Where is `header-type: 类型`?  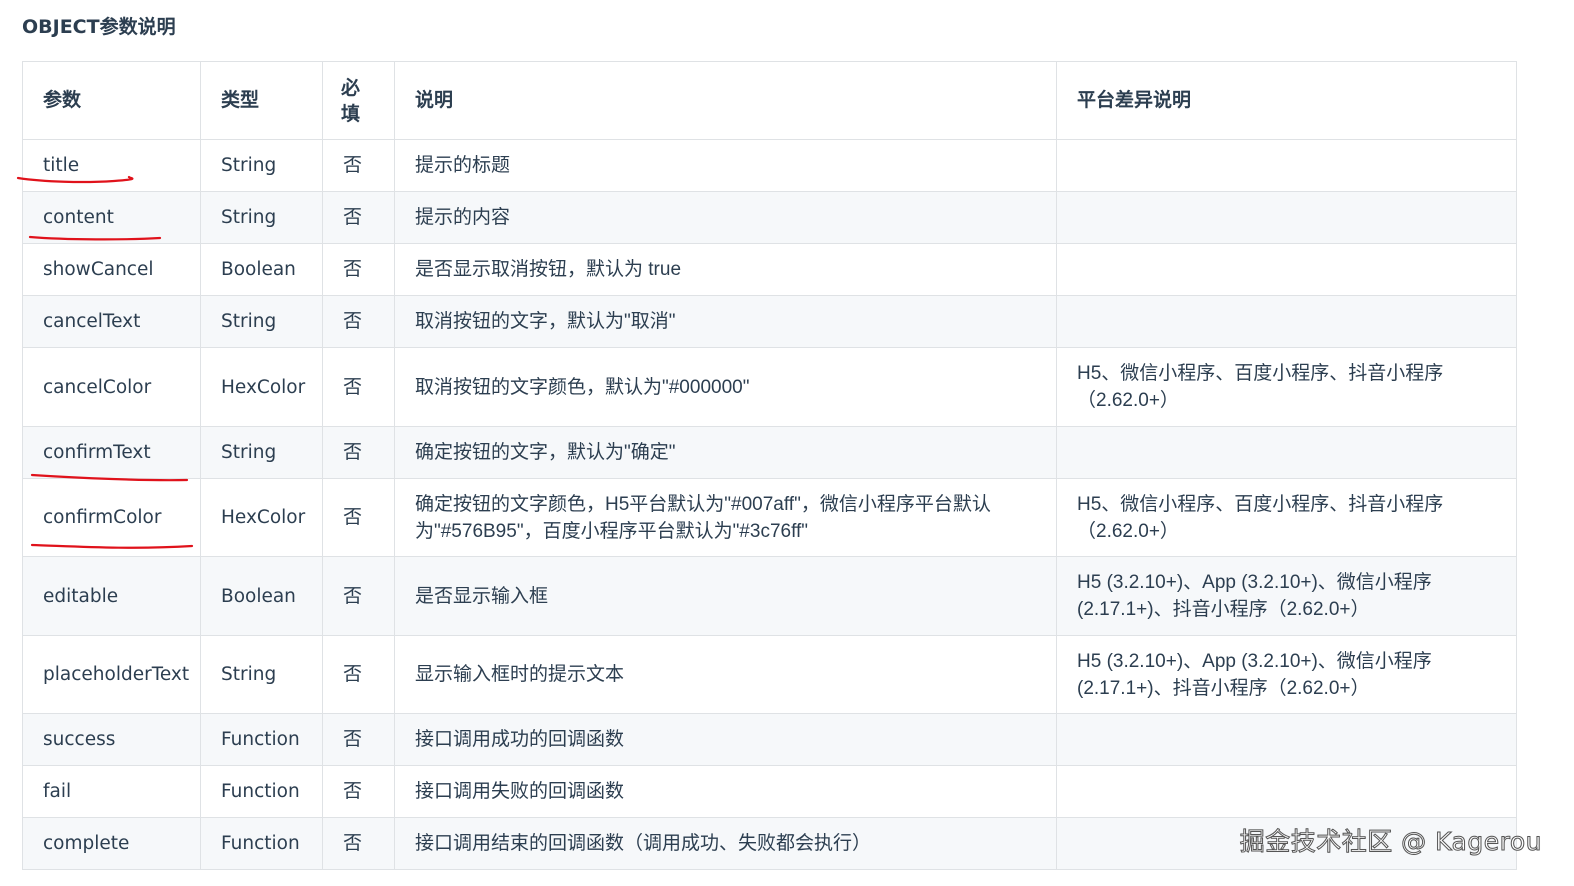 header-type: 类型 is located at coordinates (261, 100).